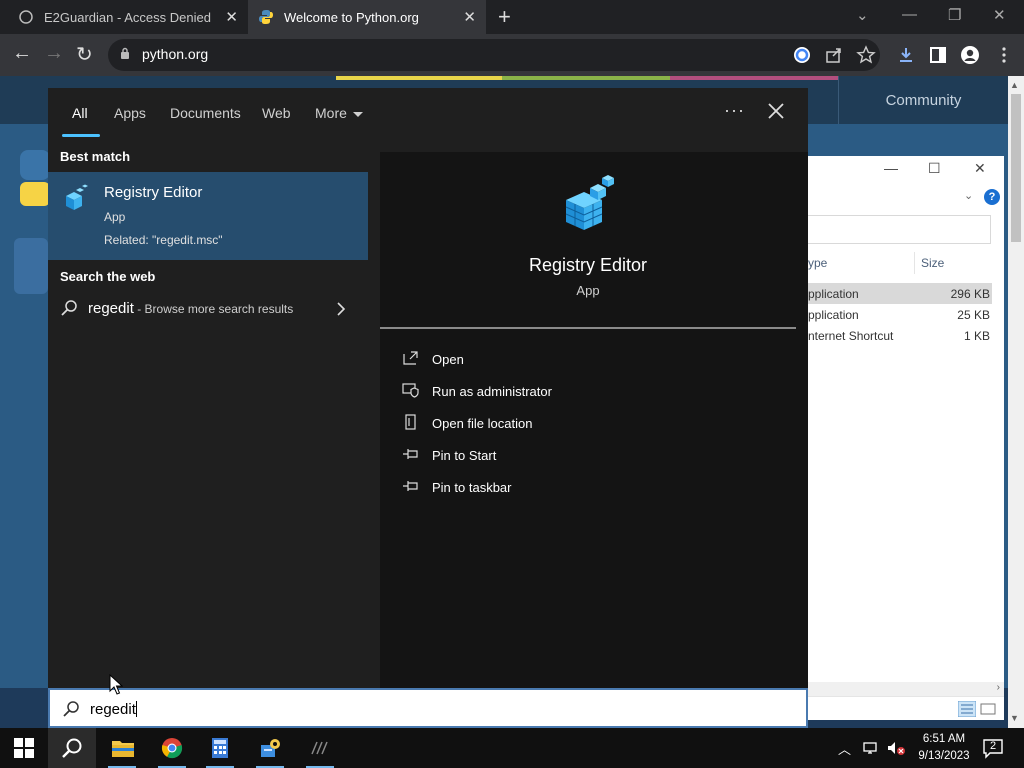  I want to click on close-icon, so click(776, 111).